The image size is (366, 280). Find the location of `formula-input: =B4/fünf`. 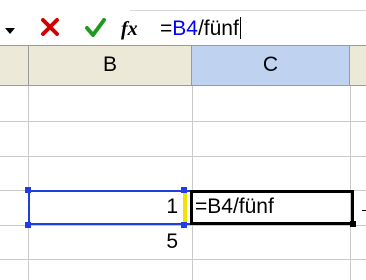

formula-input: =B4/fünf is located at coordinates (200, 29).